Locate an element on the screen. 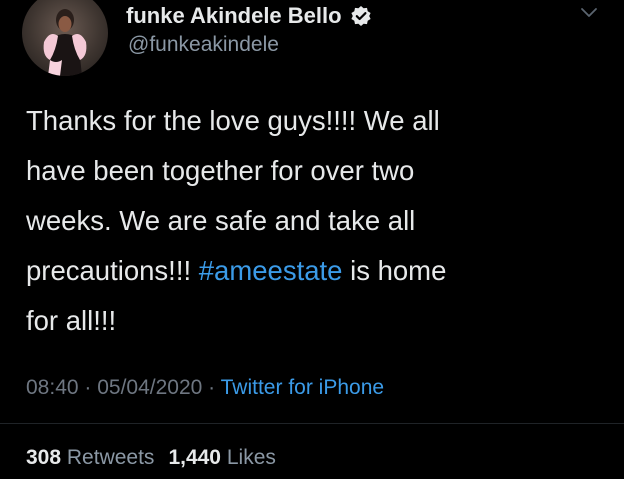 Image resolution: width=624 pixels, height=479 pixels. tweet-text-line: weeks. We are safe and take all is located at coordinates (316, 221).